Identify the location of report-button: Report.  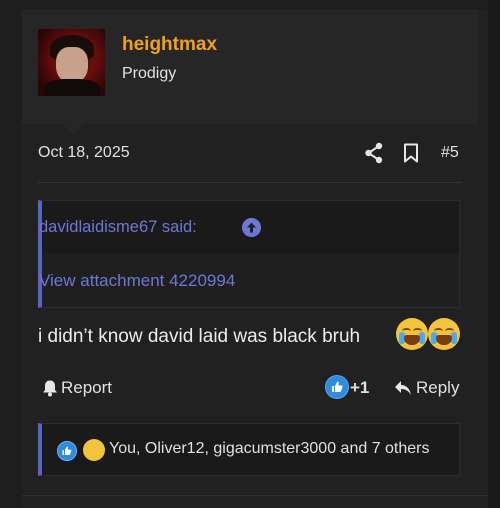
(86, 388).